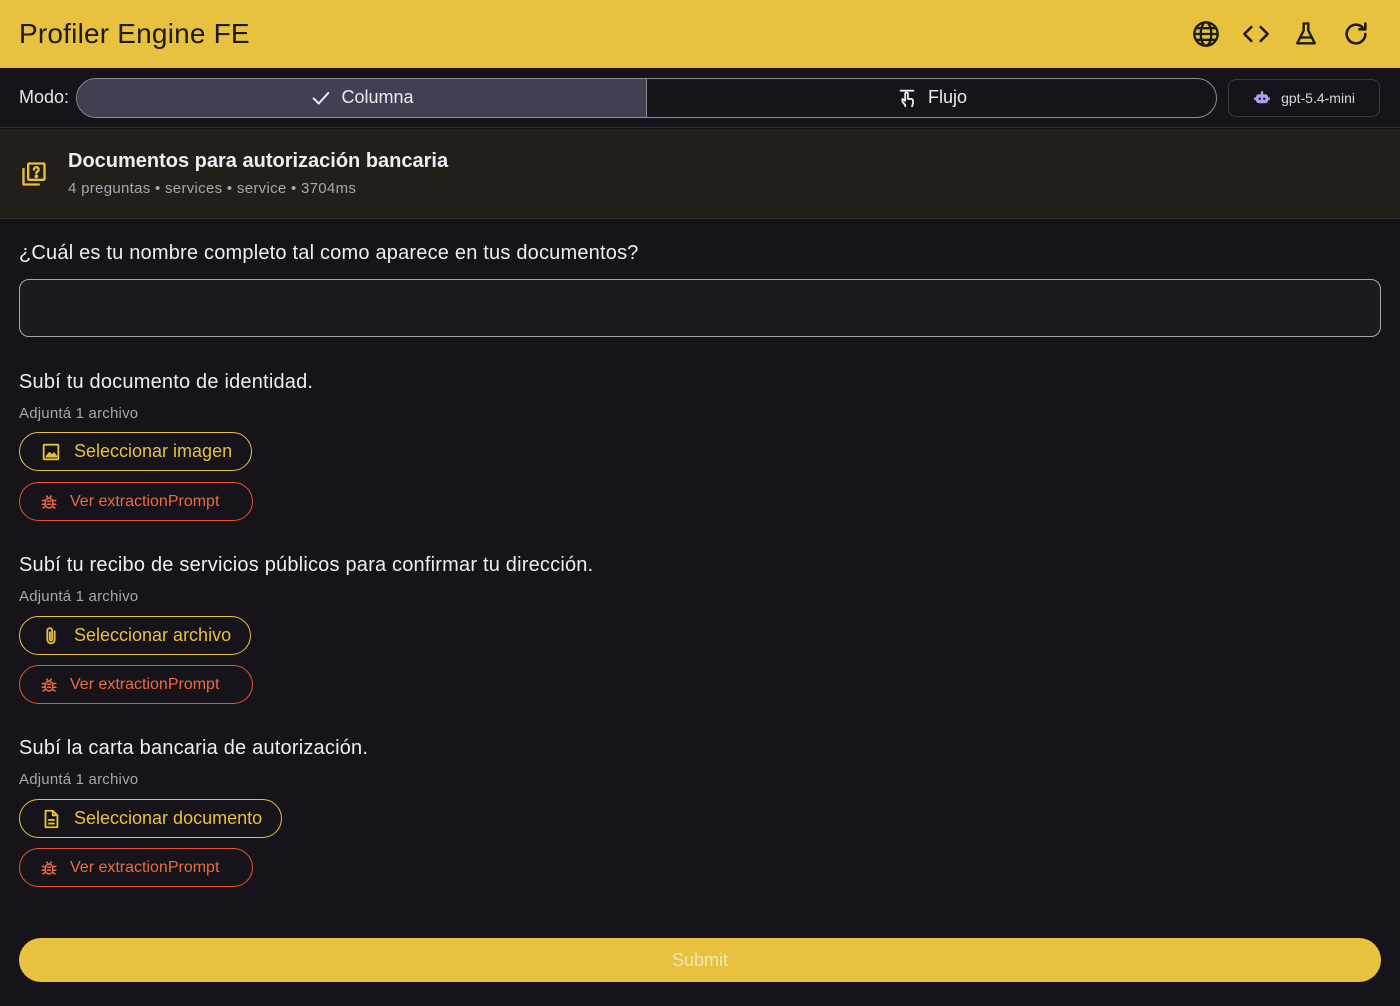 The width and height of the screenshot is (1400, 1006). I want to click on model-name: gpt-5.4-mini, so click(1318, 97).